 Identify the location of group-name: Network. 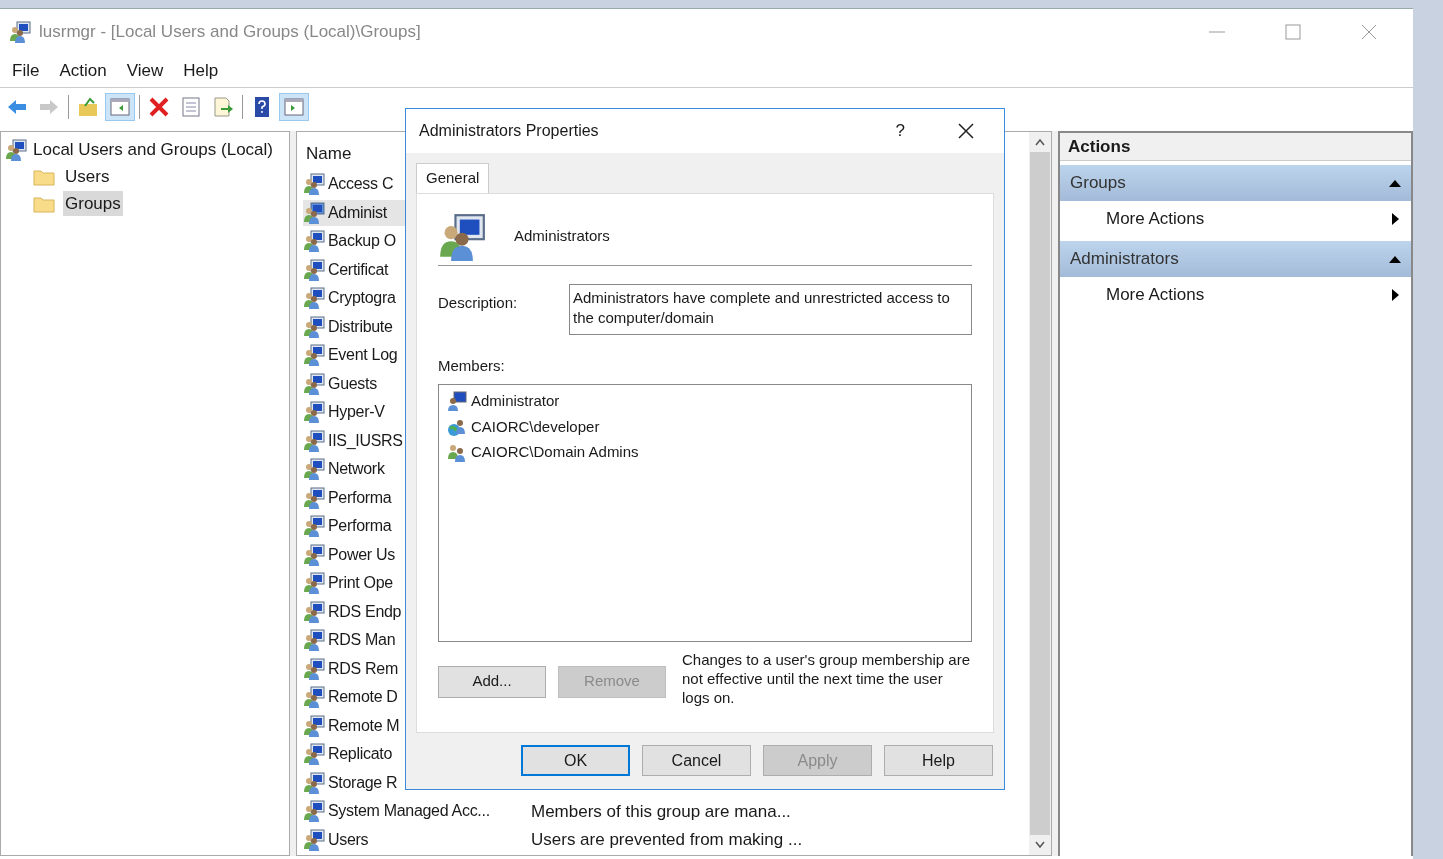
(356, 469).